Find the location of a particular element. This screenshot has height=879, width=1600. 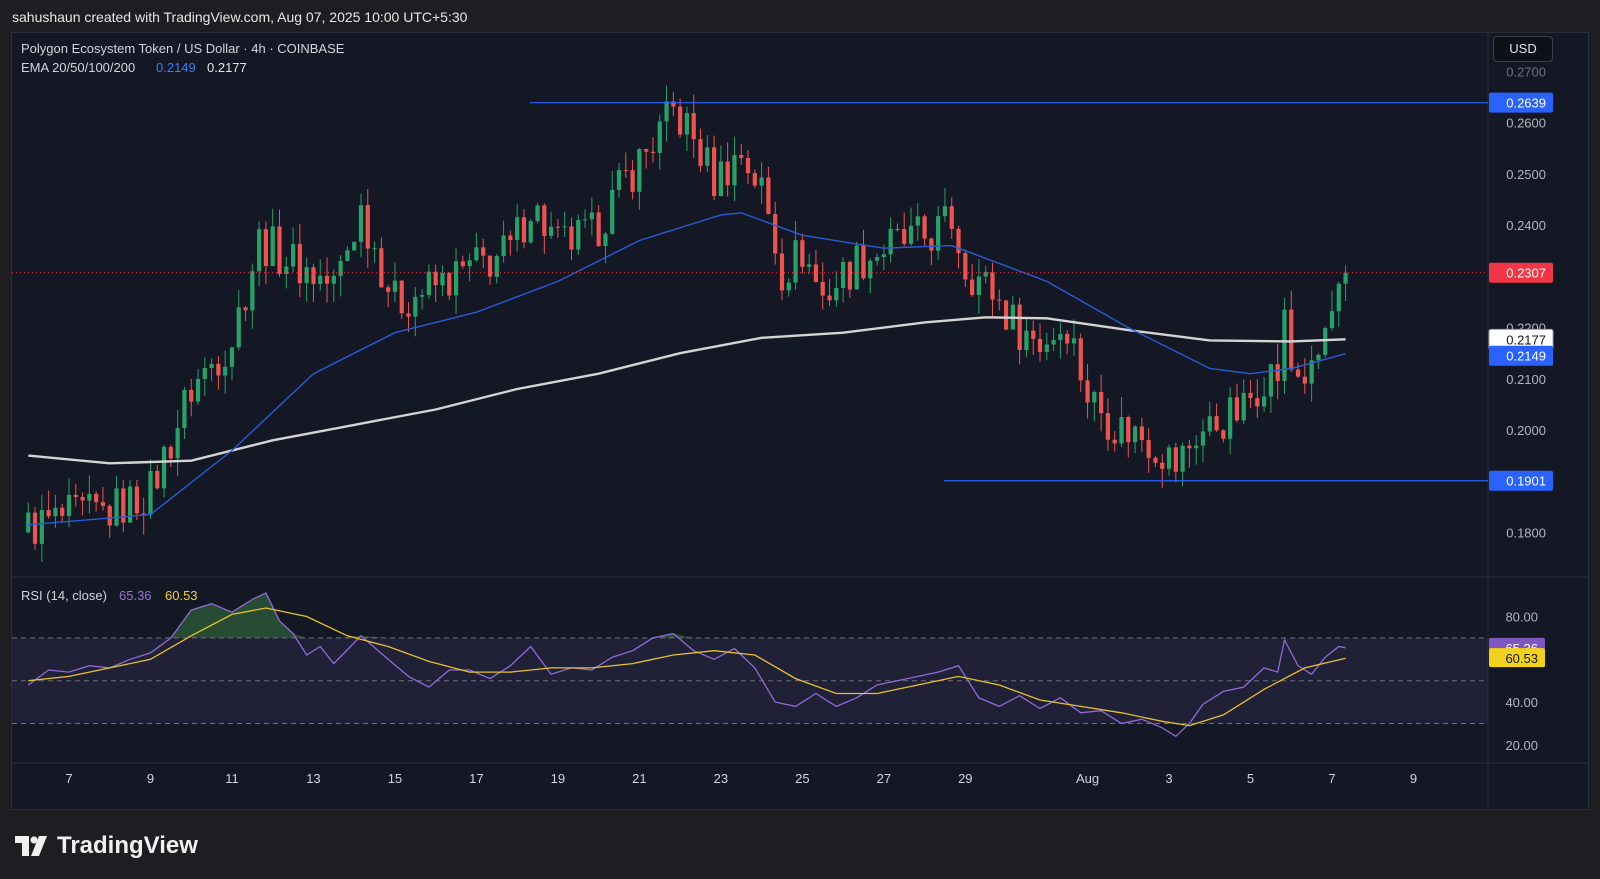

time-tick-label: 5 is located at coordinates (1250, 778).